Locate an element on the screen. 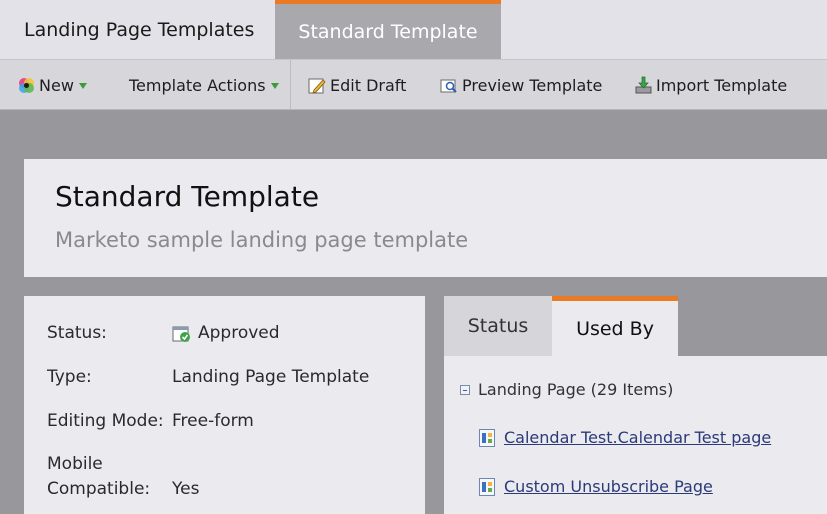  mobile-label-line1: Mobile is located at coordinates (75, 464).